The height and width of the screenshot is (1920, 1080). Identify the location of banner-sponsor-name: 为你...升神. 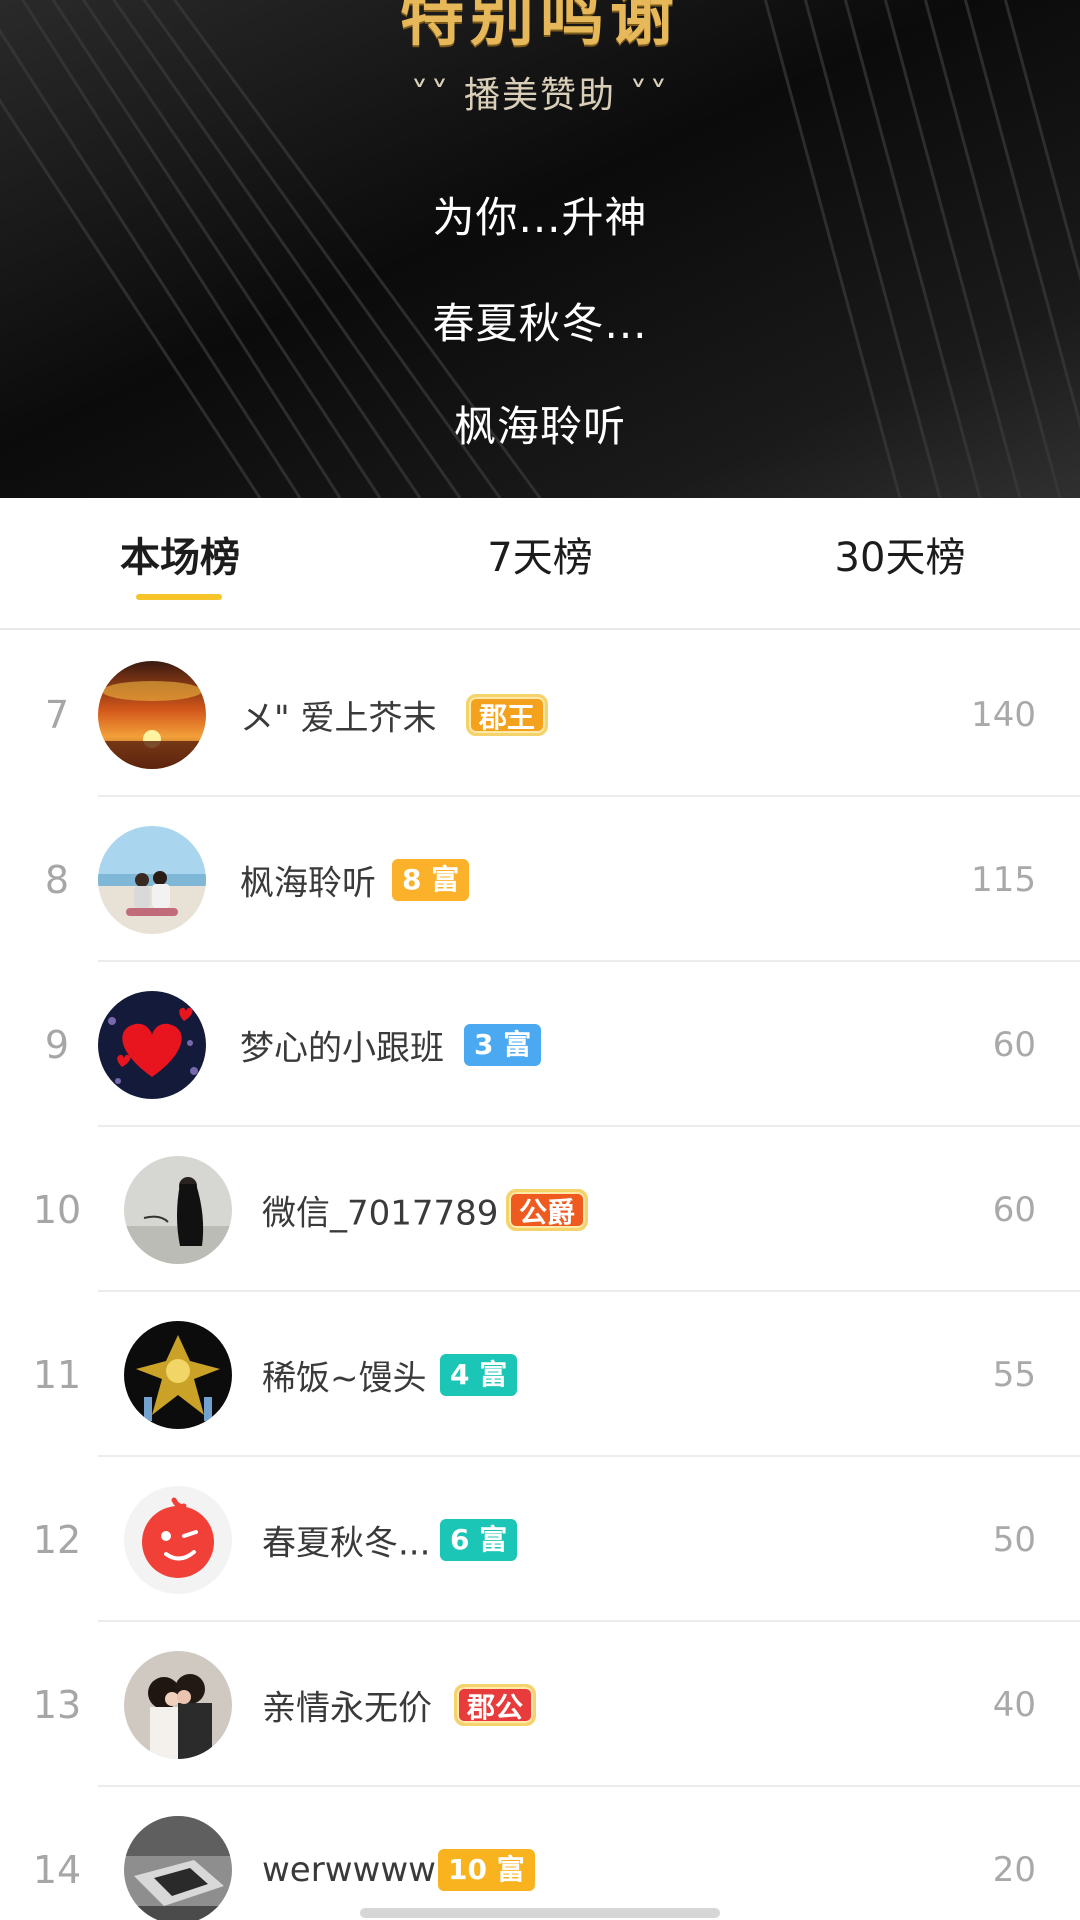
(540, 217).